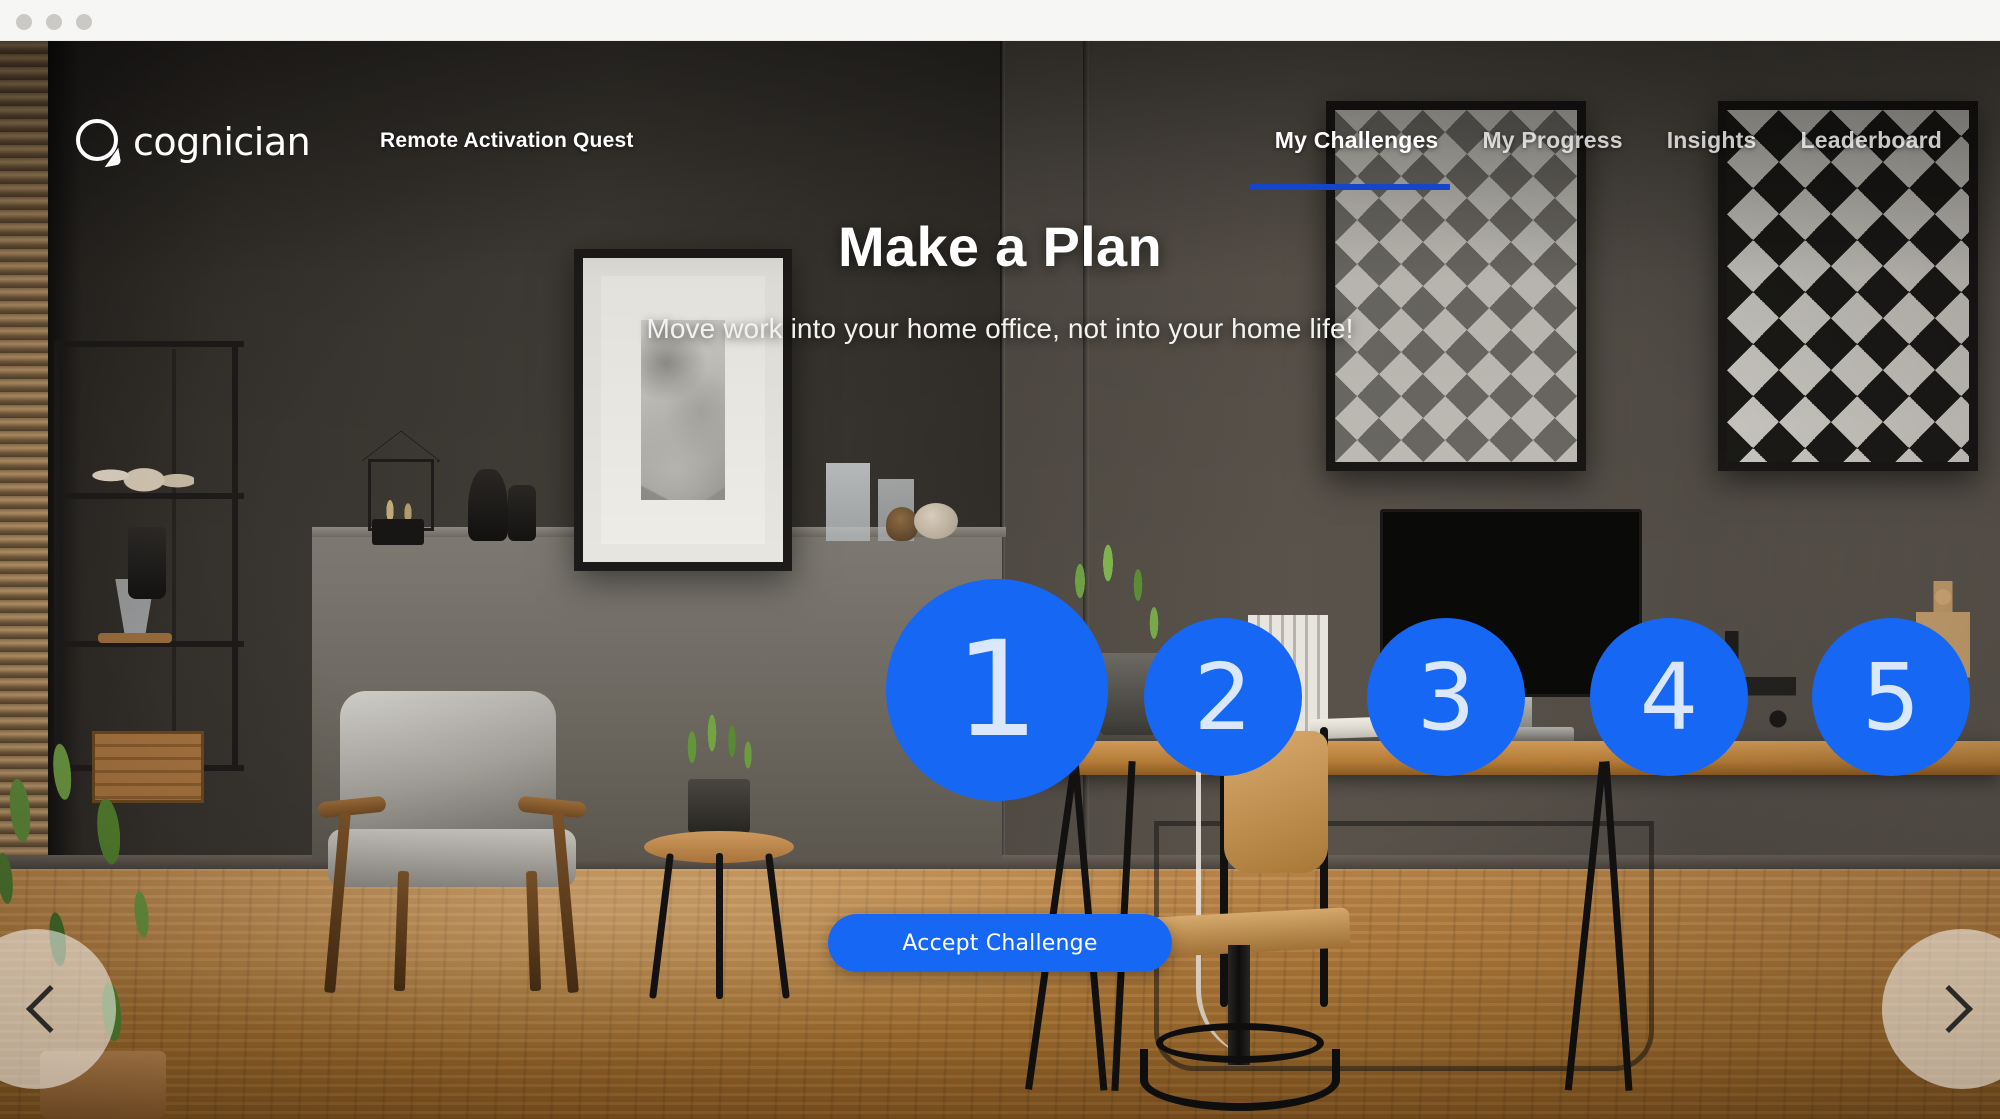 This screenshot has height=1119, width=2000. I want to click on window-traffic-lights, so click(54, 22).